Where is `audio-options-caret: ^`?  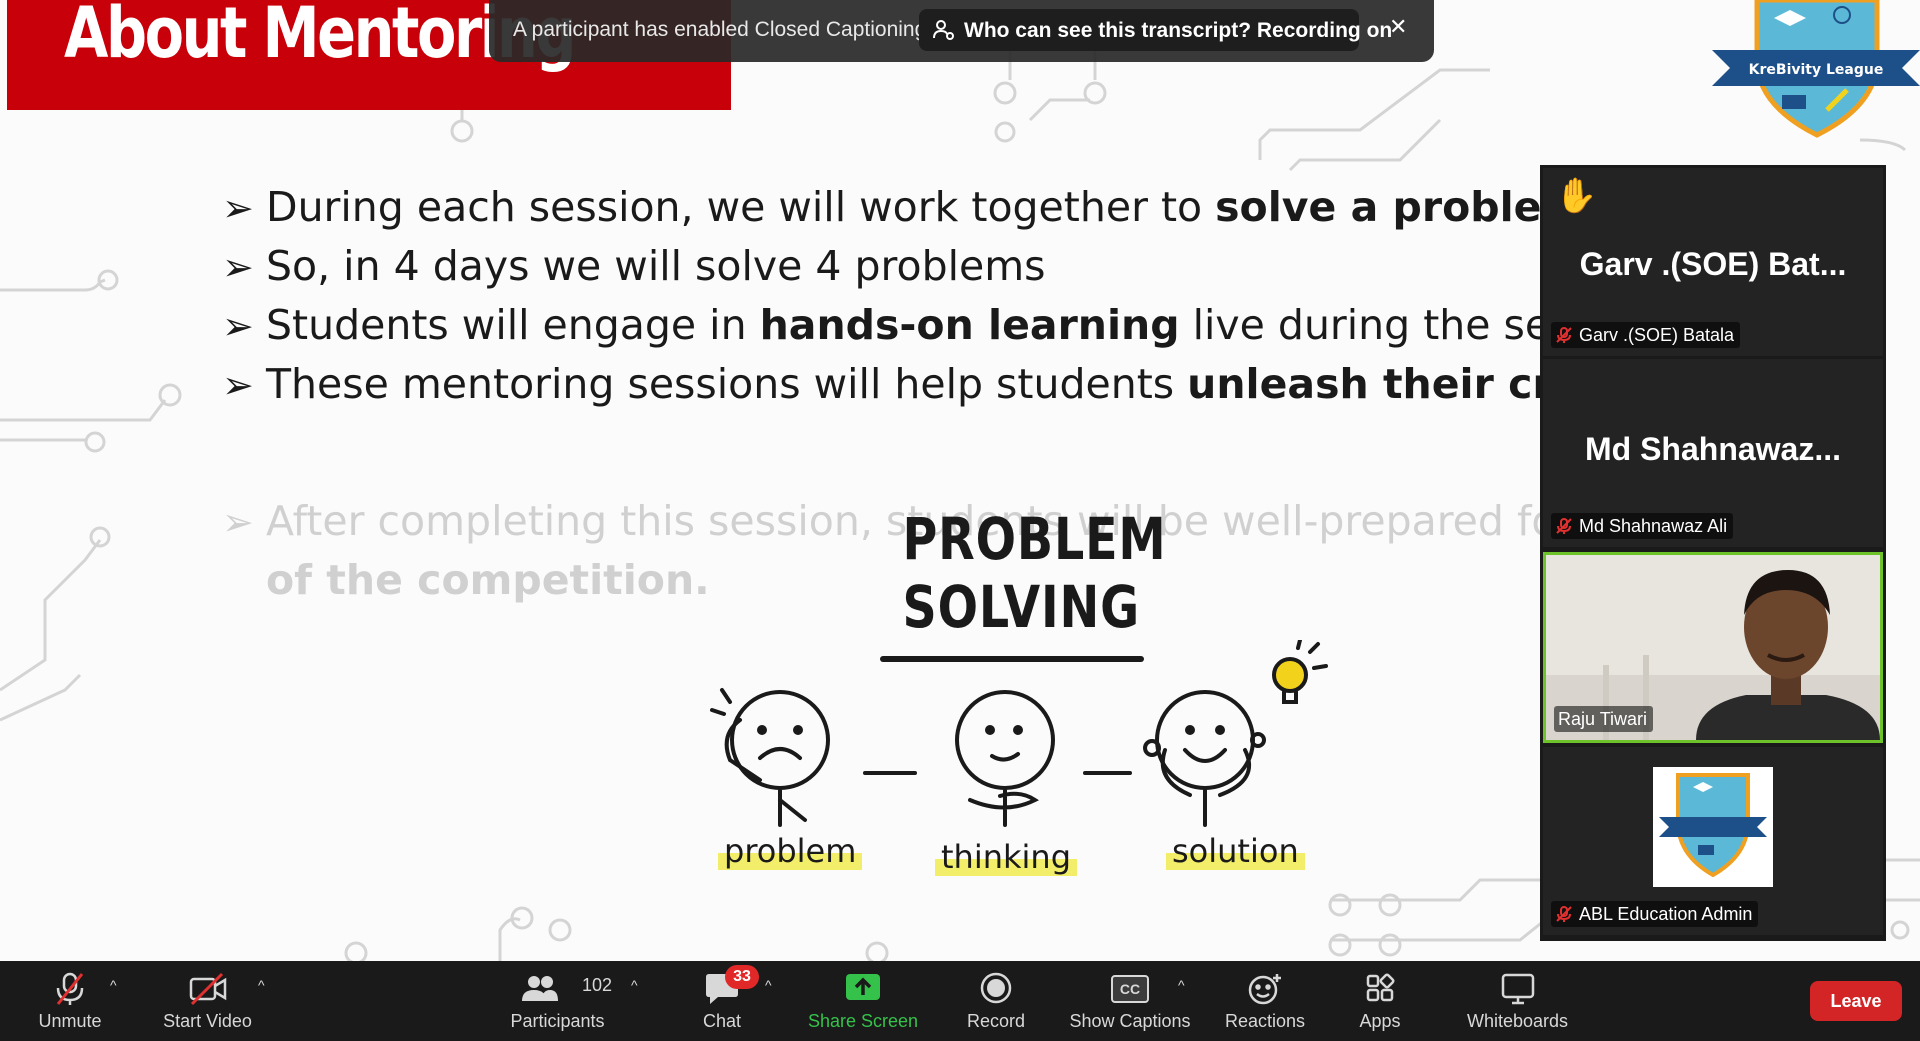 audio-options-caret: ^ is located at coordinates (113, 985).